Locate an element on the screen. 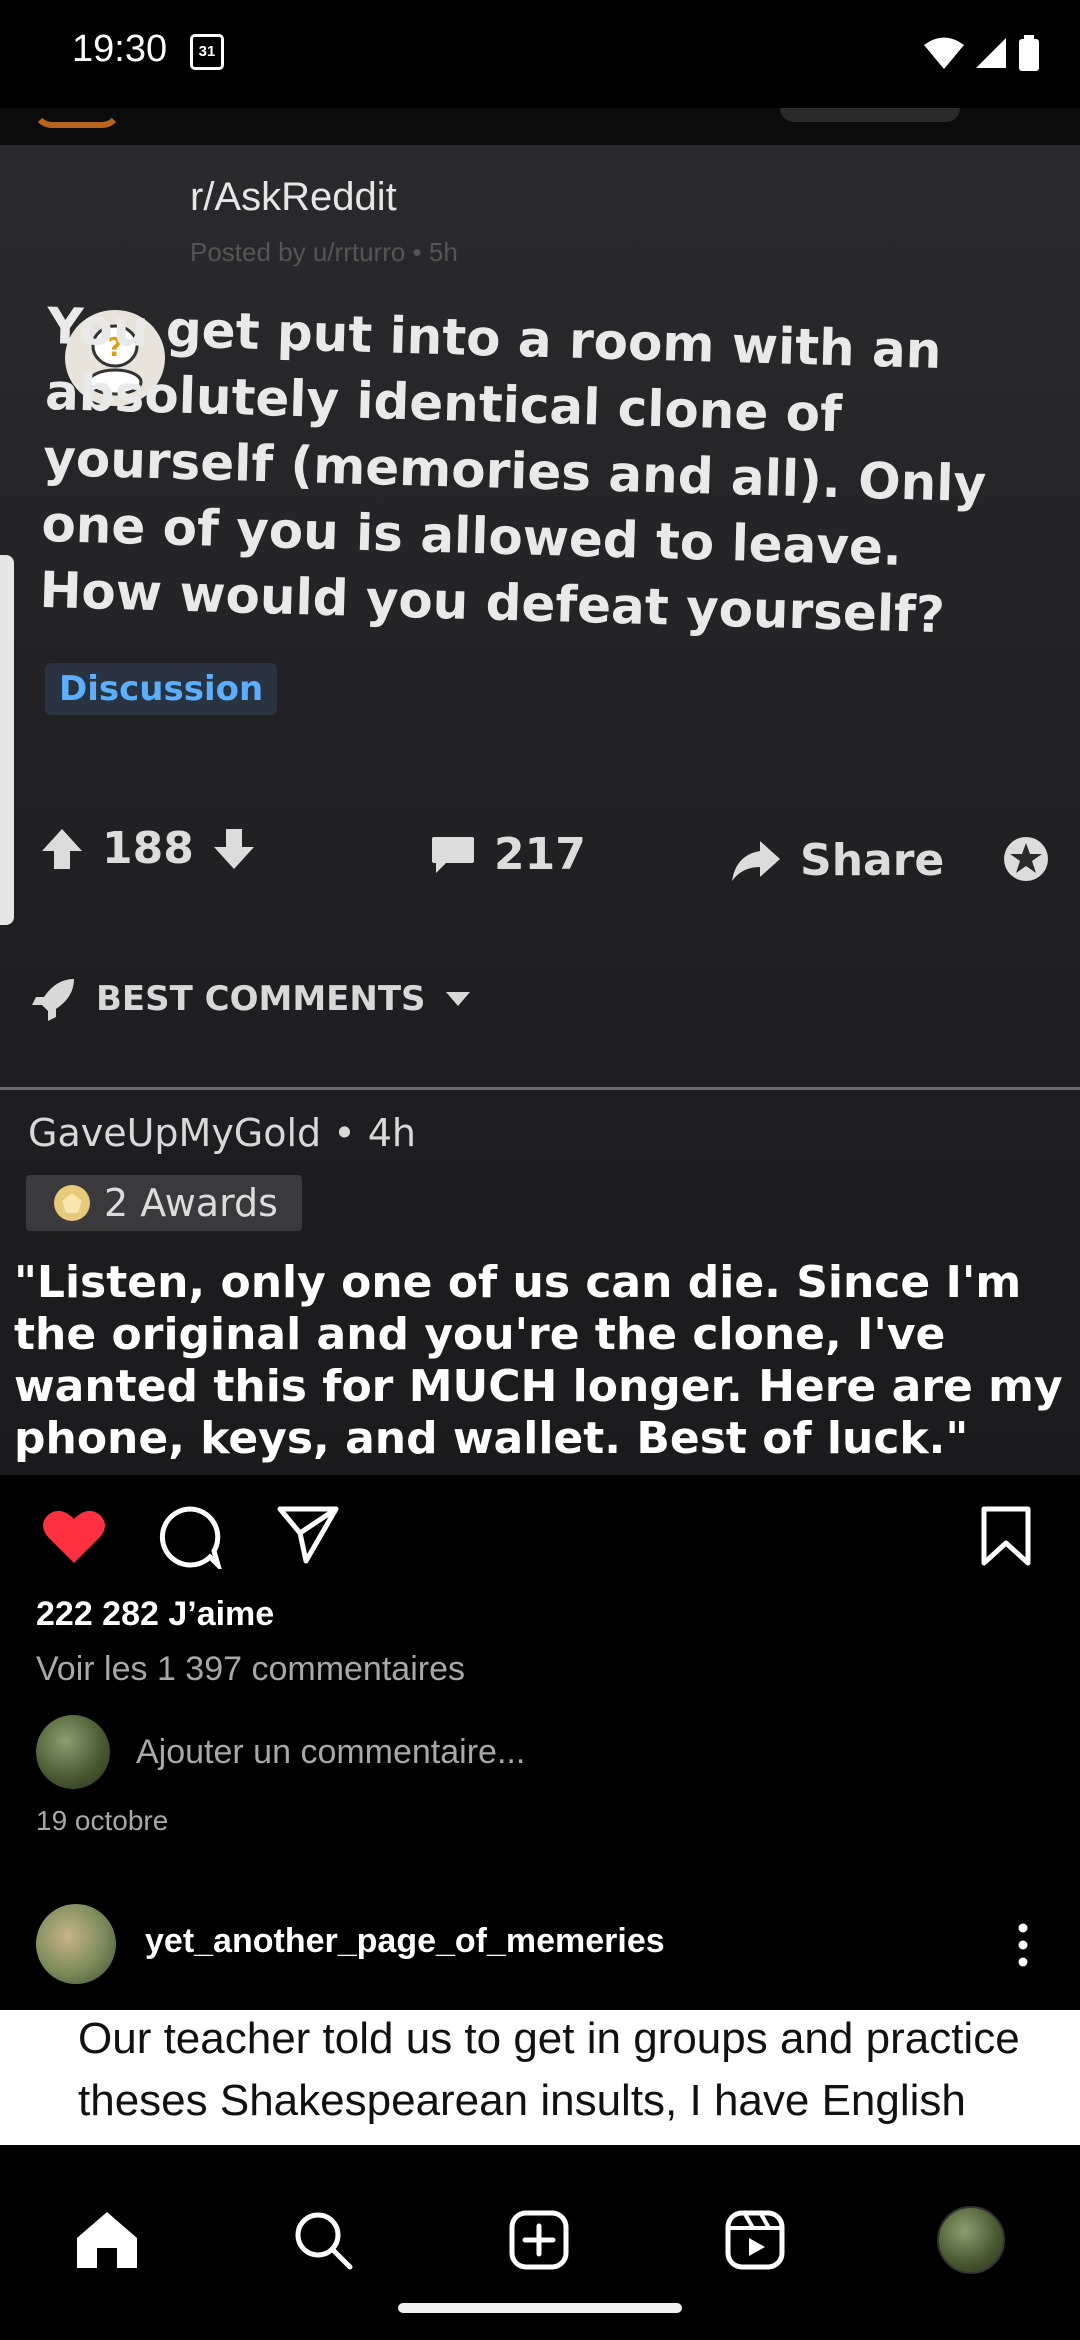  upvote-count: 188 is located at coordinates (148, 848).